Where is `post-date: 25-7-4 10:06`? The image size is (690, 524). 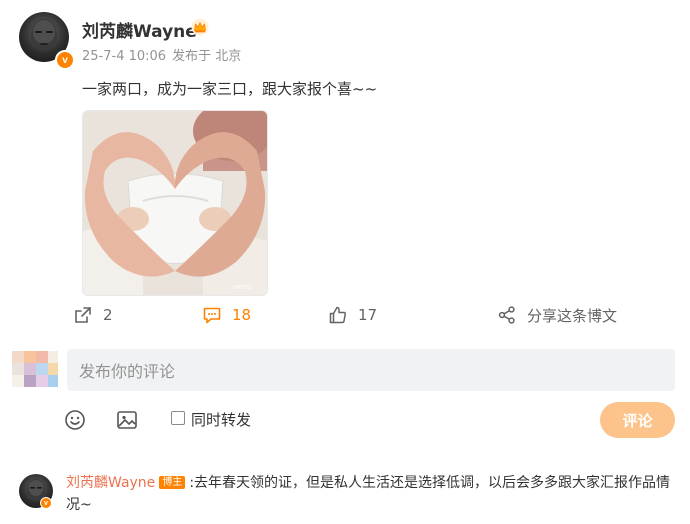
post-date: 25-7-4 10:06 is located at coordinates (124, 56).